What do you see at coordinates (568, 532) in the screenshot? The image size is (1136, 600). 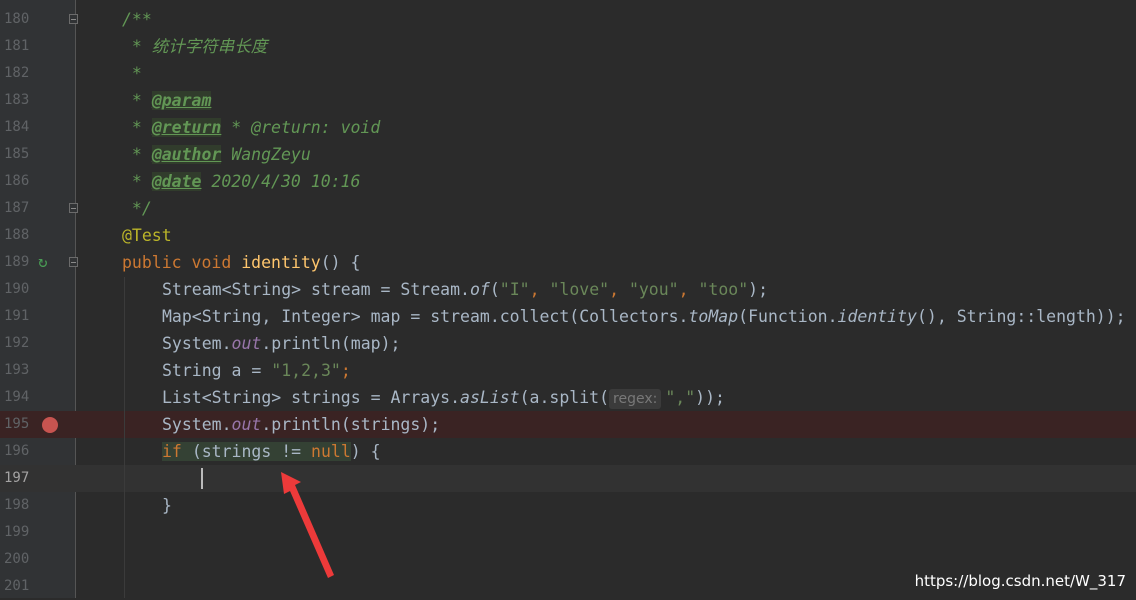 I see `code-line: 199` at bounding box center [568, 532].